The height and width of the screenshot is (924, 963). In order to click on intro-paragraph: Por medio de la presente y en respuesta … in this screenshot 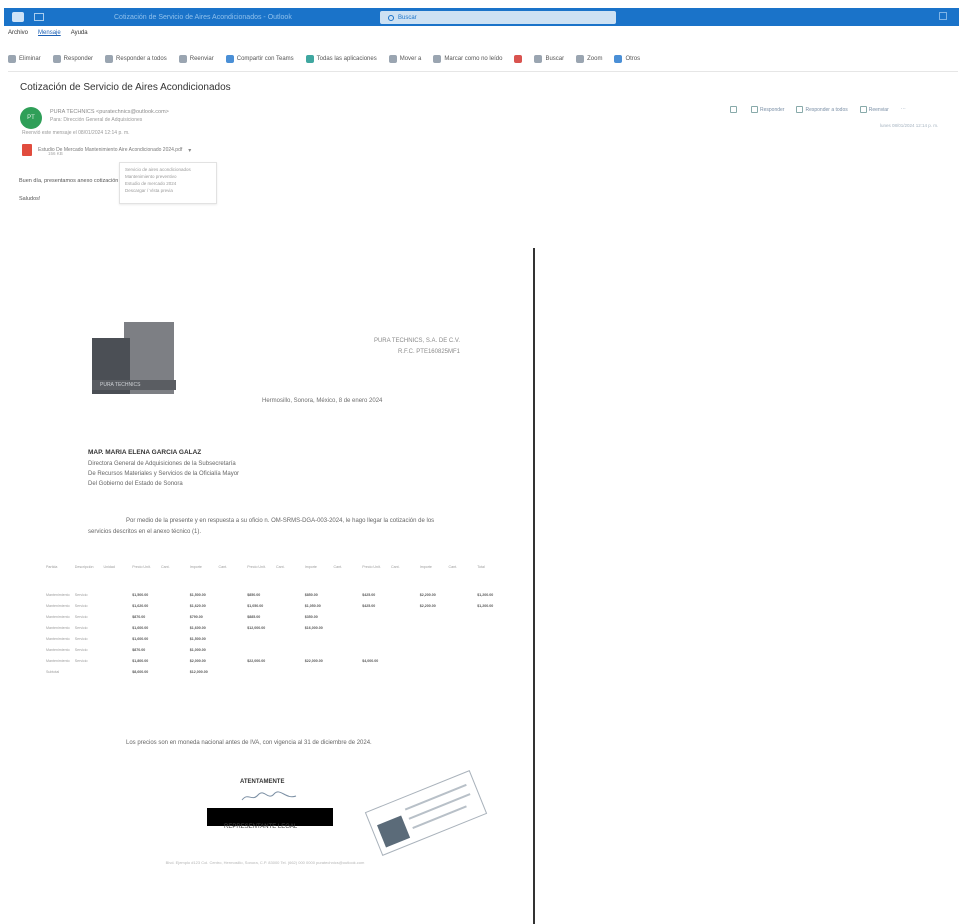, I will do `click(261, 526)`.